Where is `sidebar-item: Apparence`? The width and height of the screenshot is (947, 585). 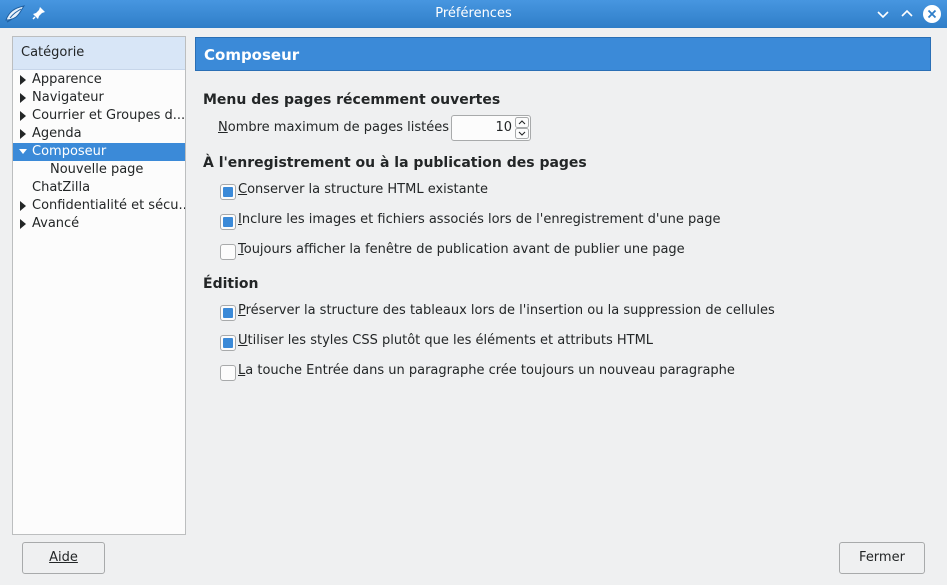
sidebar-item: Apparence is located at coordinates (99, 80).